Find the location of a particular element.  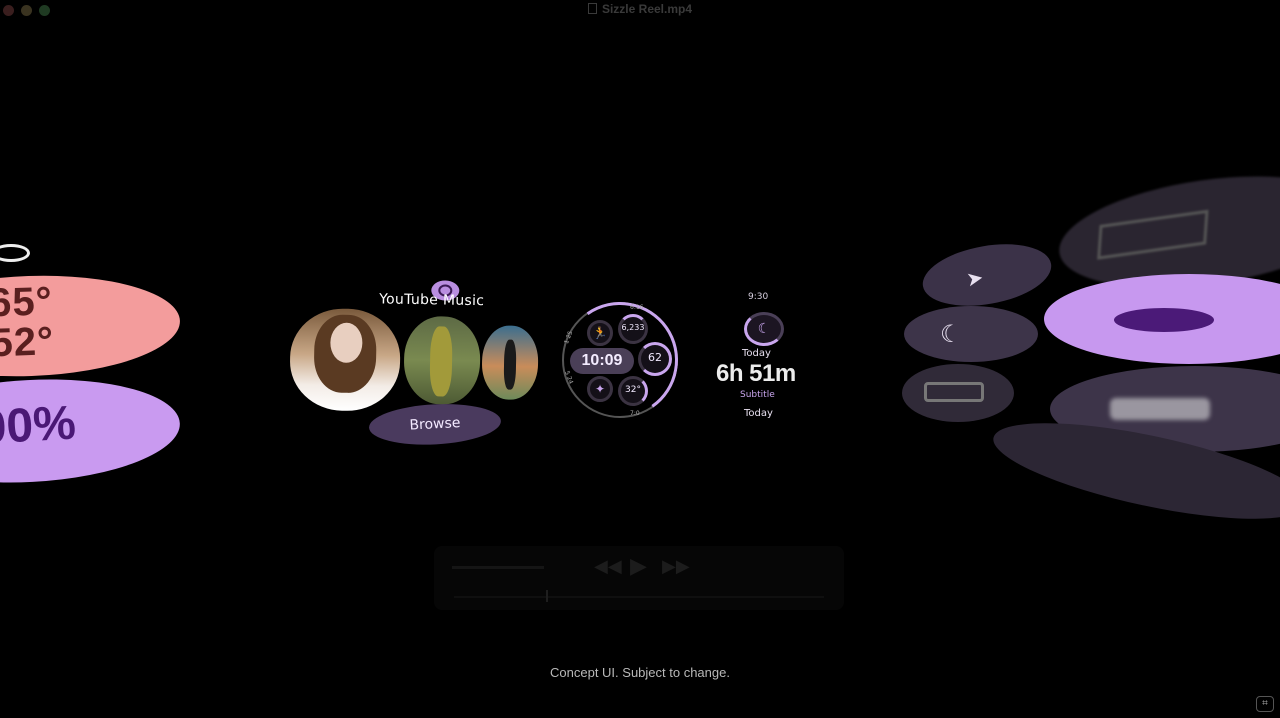

sleep-day-label: Today is located at coordinates (756, 353).